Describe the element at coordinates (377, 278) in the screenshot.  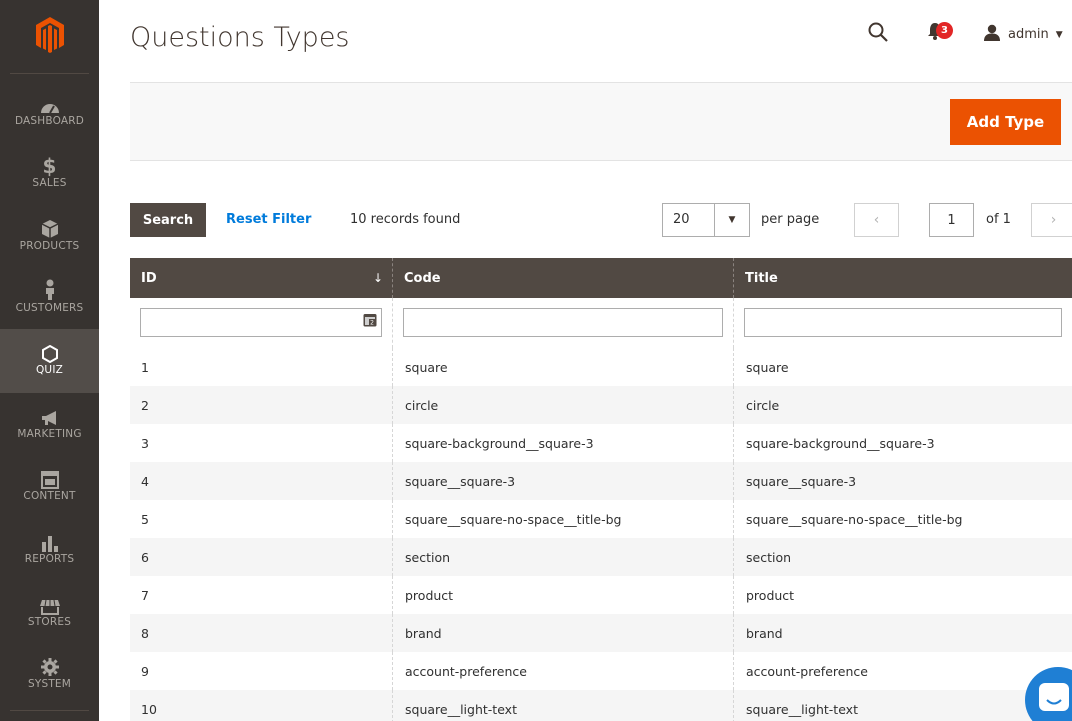
I see `sort-arrow-icon: ↓` at that location.